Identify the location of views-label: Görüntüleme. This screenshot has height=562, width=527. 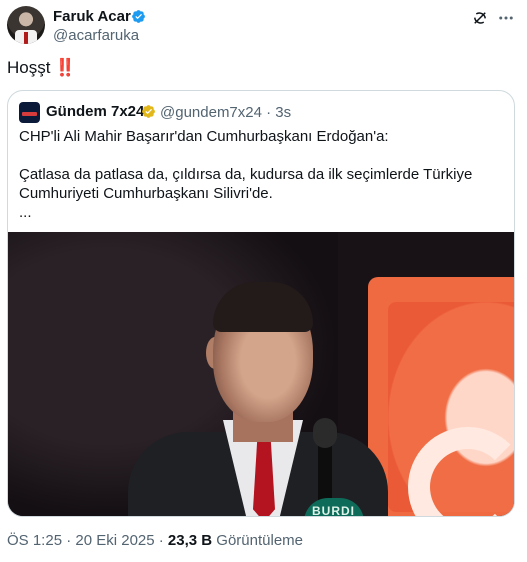
(258, 540).